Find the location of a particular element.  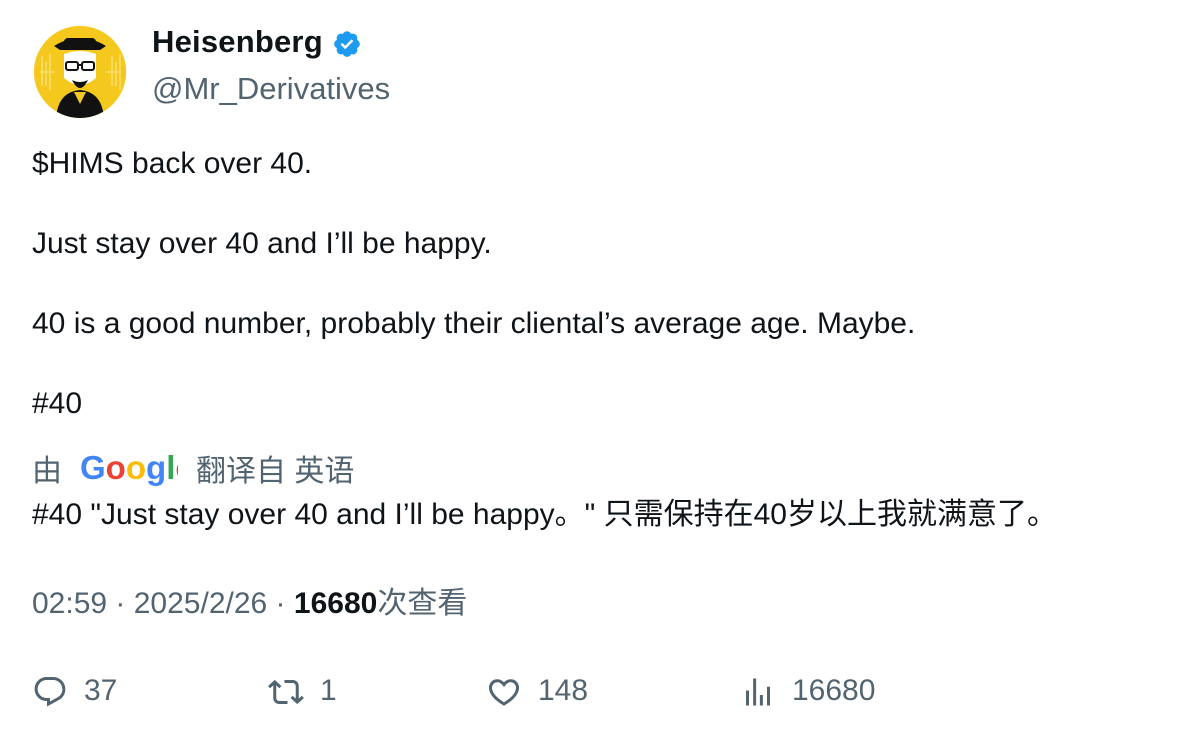

tweet-paragraph: $HIMS back over 40. is located at coordinates (172, 163).